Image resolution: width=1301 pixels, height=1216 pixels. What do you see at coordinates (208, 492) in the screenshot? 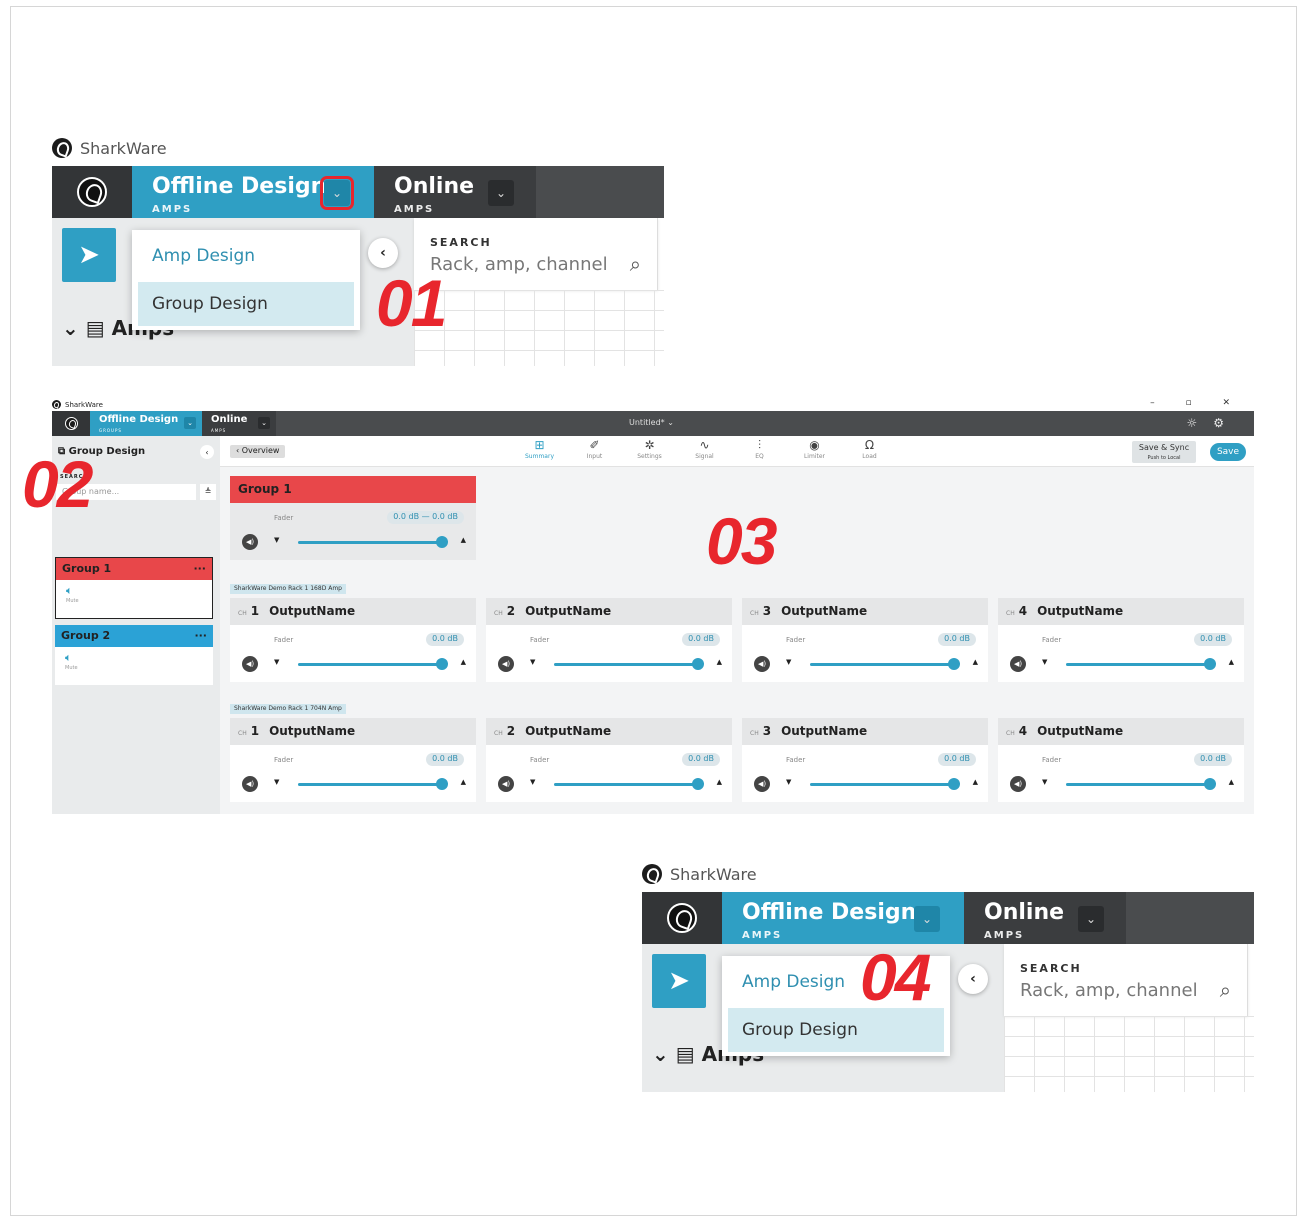
I see `sort-icon: ≜` at bounding box center [208, 492].